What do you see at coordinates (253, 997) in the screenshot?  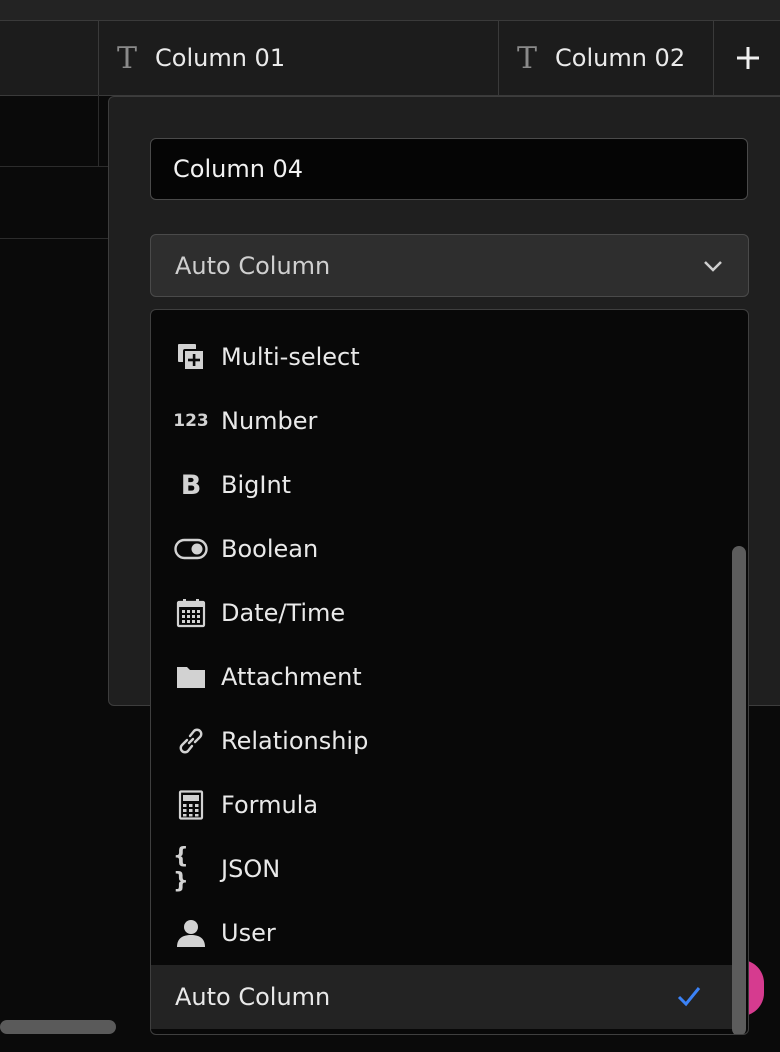 I see `dropdown-option-label: Auto Column` at bounding box center [253, 997].